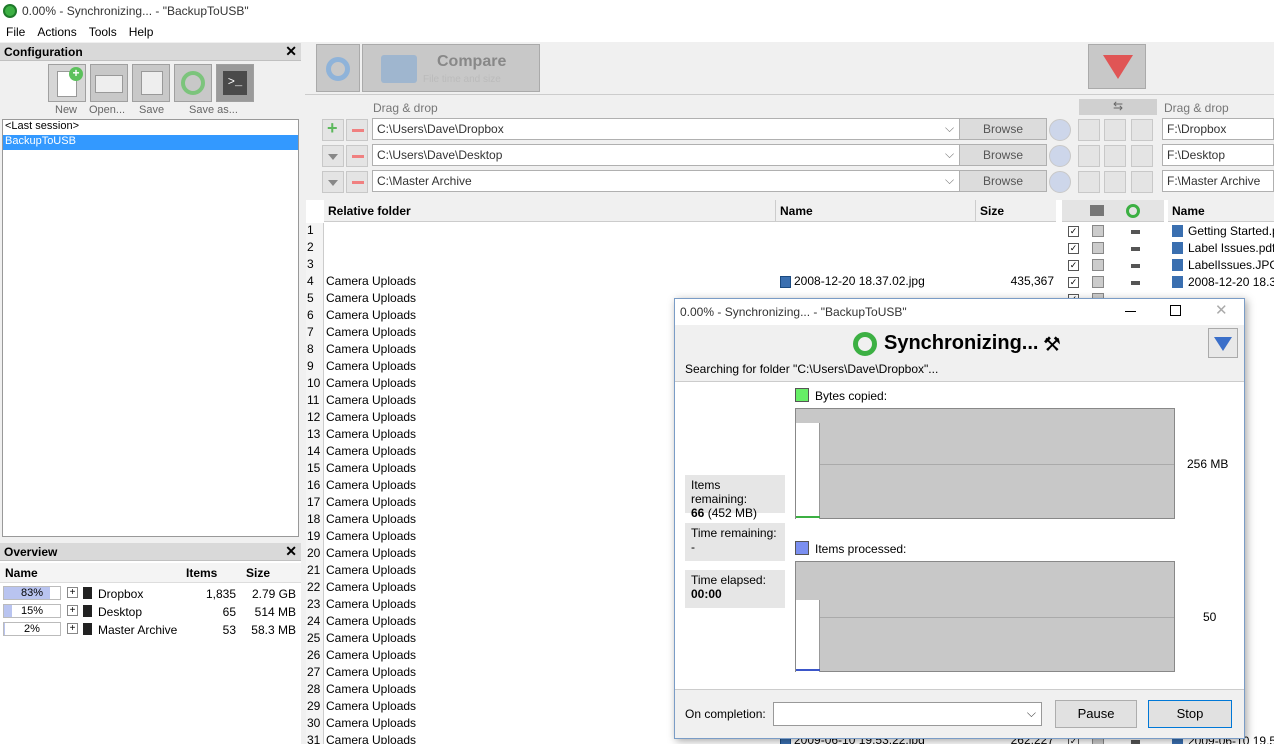  Describe the element at coordinates (109, 83) in the screenshot. I see `open-button` at that location.